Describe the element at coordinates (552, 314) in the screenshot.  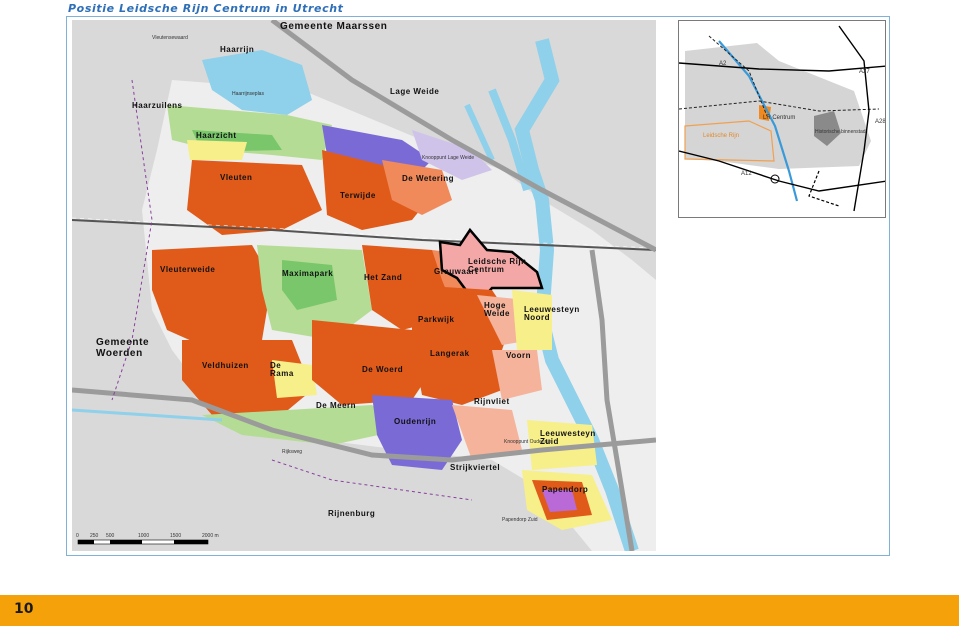
I see `label-leeuwesteyn-noord: Leeuwesteyn Noord` at that location.